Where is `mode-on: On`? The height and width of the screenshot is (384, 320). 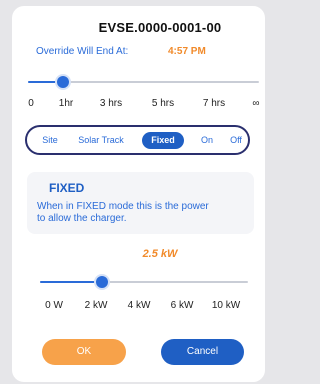
mode-on: On is located at coordinates (207, 140).